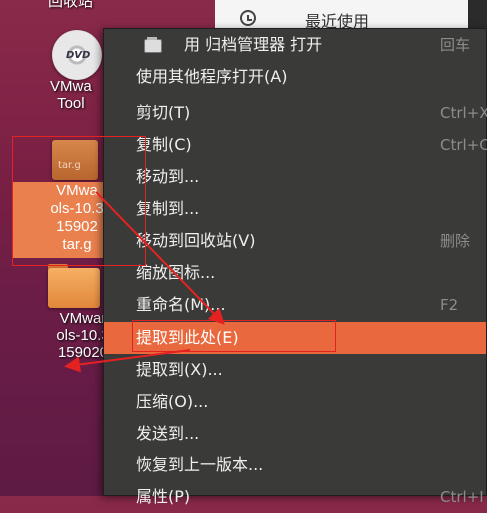 Image resolution: width=487 pixels, height=513 pixels. What do you see at coordinates (160, 258) in the screenshot?
I see `annotation-arrow-to-menu` at bounding box center [160, 258].